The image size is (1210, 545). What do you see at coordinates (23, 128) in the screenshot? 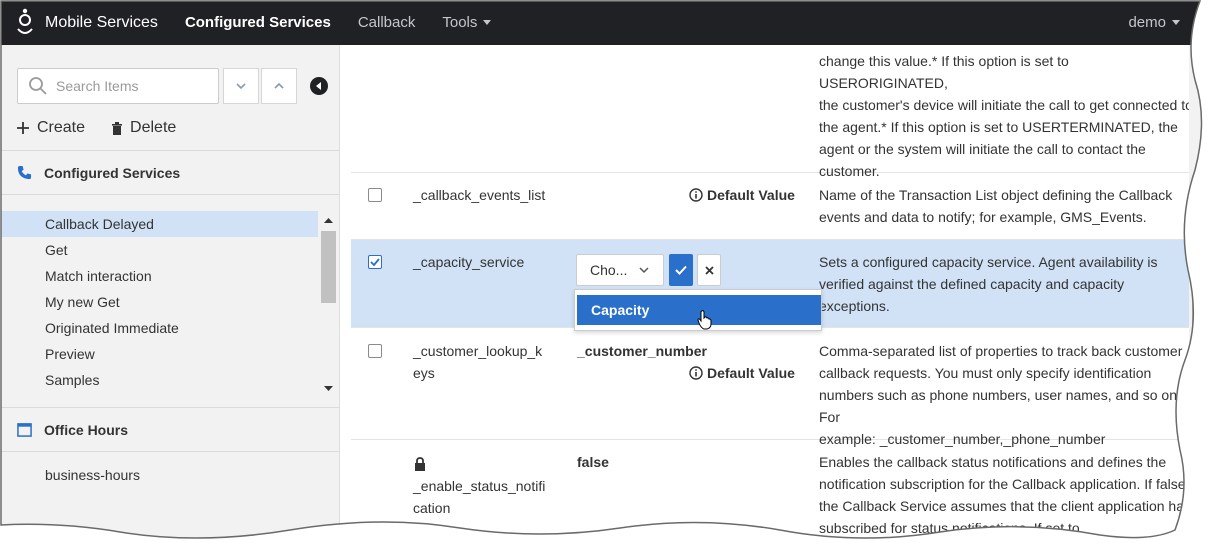
I see `plus-icon` at bounding box center [23, 128].